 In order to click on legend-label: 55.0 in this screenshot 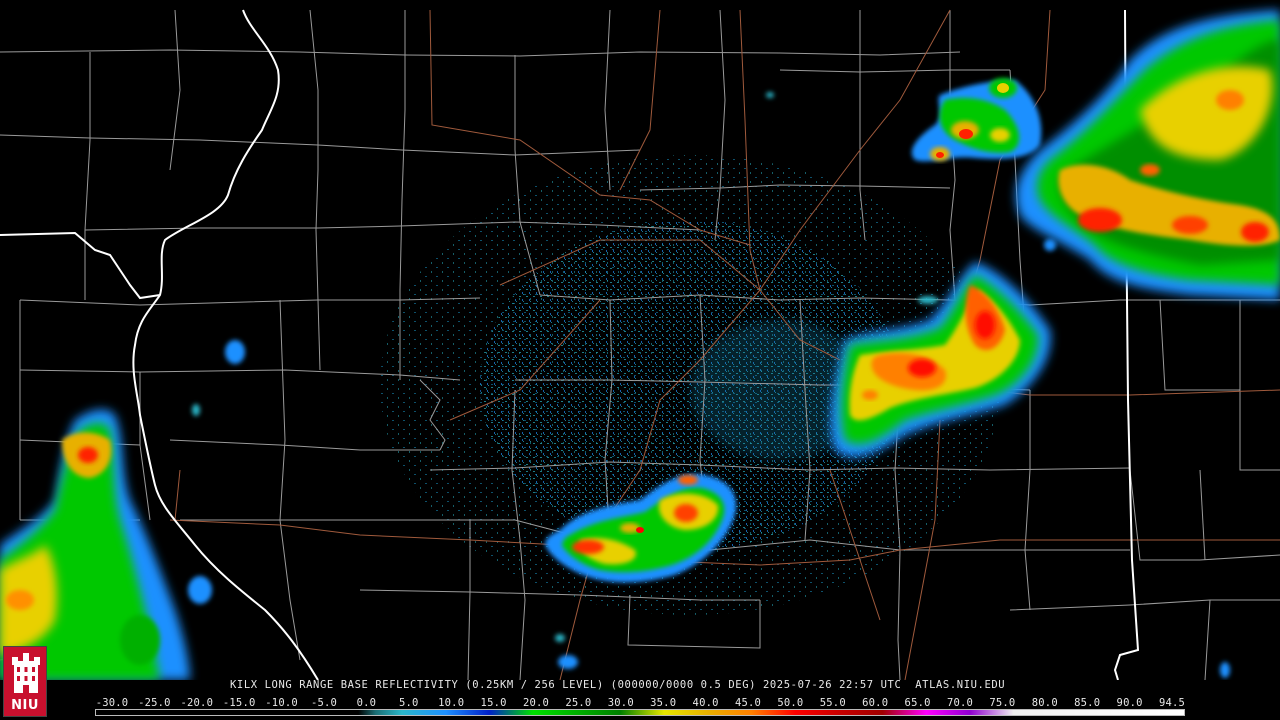, I will do `click(832, 703)`.